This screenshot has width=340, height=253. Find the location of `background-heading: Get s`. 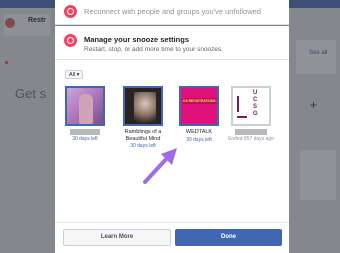

background-heading: Get s is located at coordinates (31, 93).